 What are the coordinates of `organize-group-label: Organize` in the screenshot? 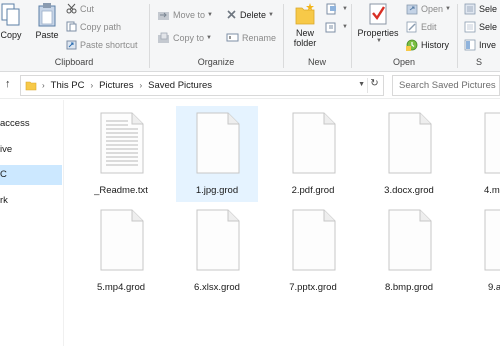 It's located at (216, 62).